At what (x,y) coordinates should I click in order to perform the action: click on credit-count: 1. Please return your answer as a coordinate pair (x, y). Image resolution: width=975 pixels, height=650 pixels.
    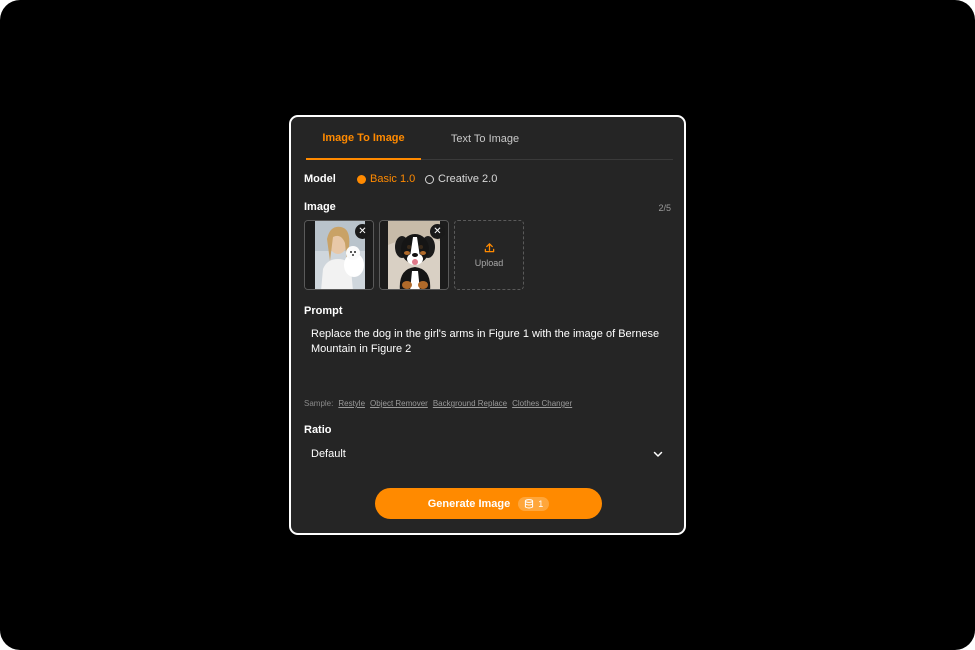
    Looking at the image, I should click on (541, 503).